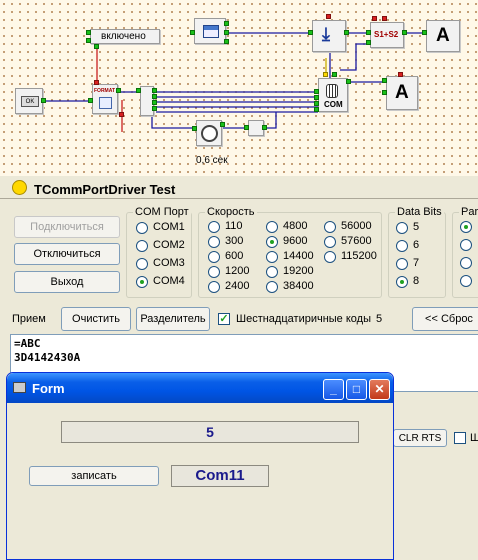  What do you see at coordinates (298, 256) in the screenshot?
I see `speed-option-label: 14400` at bounding box center [298, 256].